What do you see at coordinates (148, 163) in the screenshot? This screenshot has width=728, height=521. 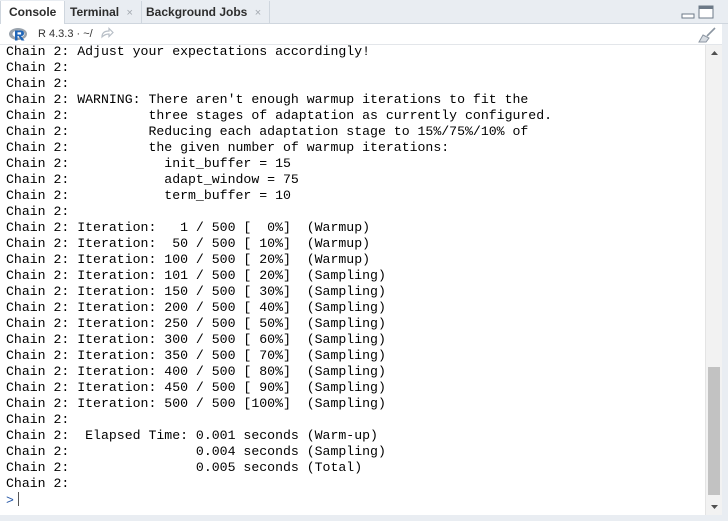 I see `console-line: Chain 2: init_buffer = 15` at bounding box center [148, 163].